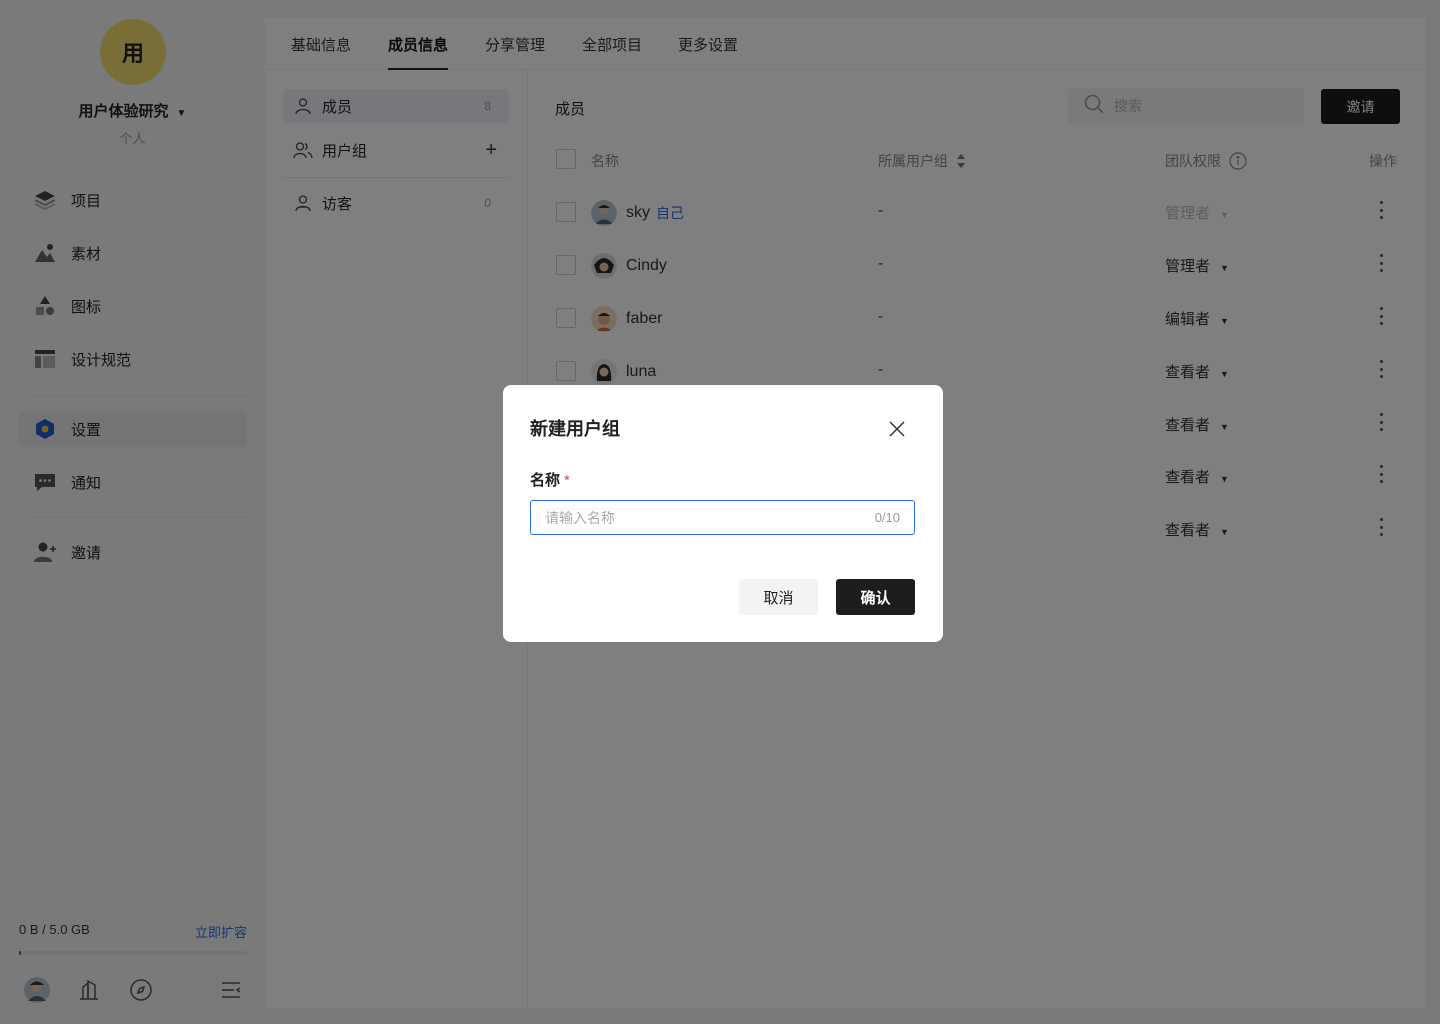  What do you see at coordinates (567, 480) in the screenshot?
I see `required-mark: *` at bounding box center [567, 480].